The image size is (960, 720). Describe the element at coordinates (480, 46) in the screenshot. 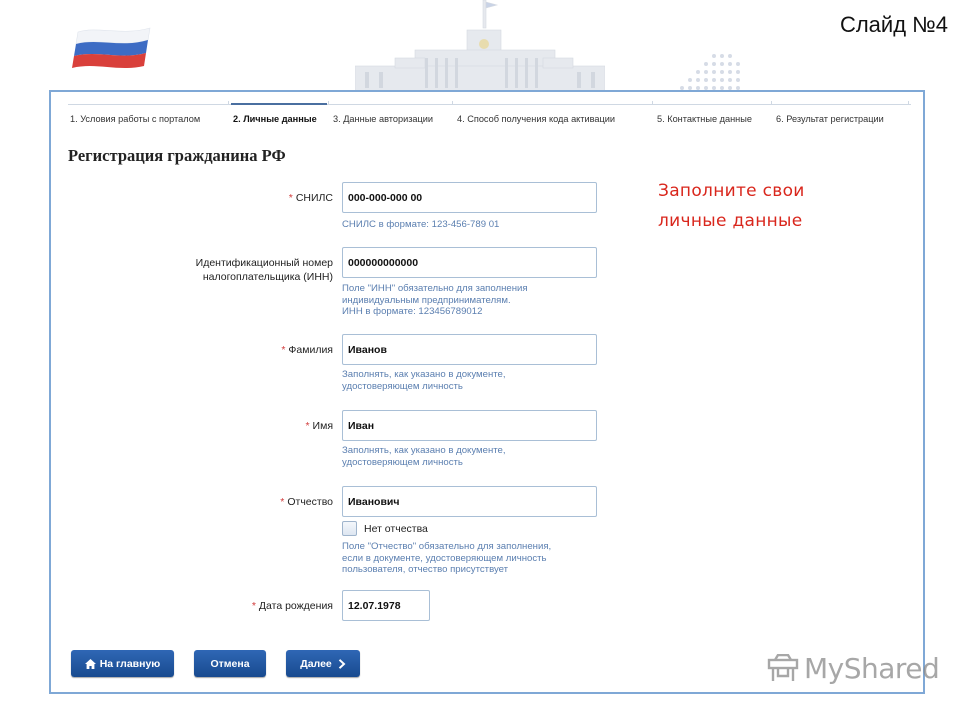

I see `government-building-icon` at that location.